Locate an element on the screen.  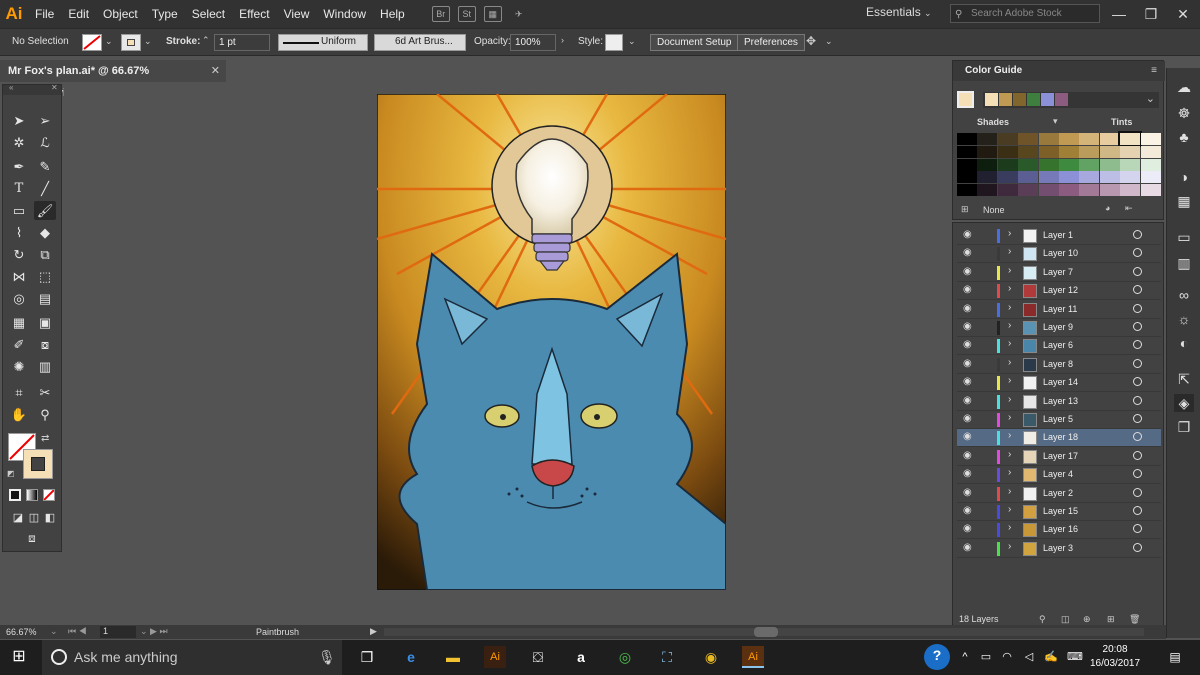
stroke-icon: ▭ is located at coordinates (1184, 237).